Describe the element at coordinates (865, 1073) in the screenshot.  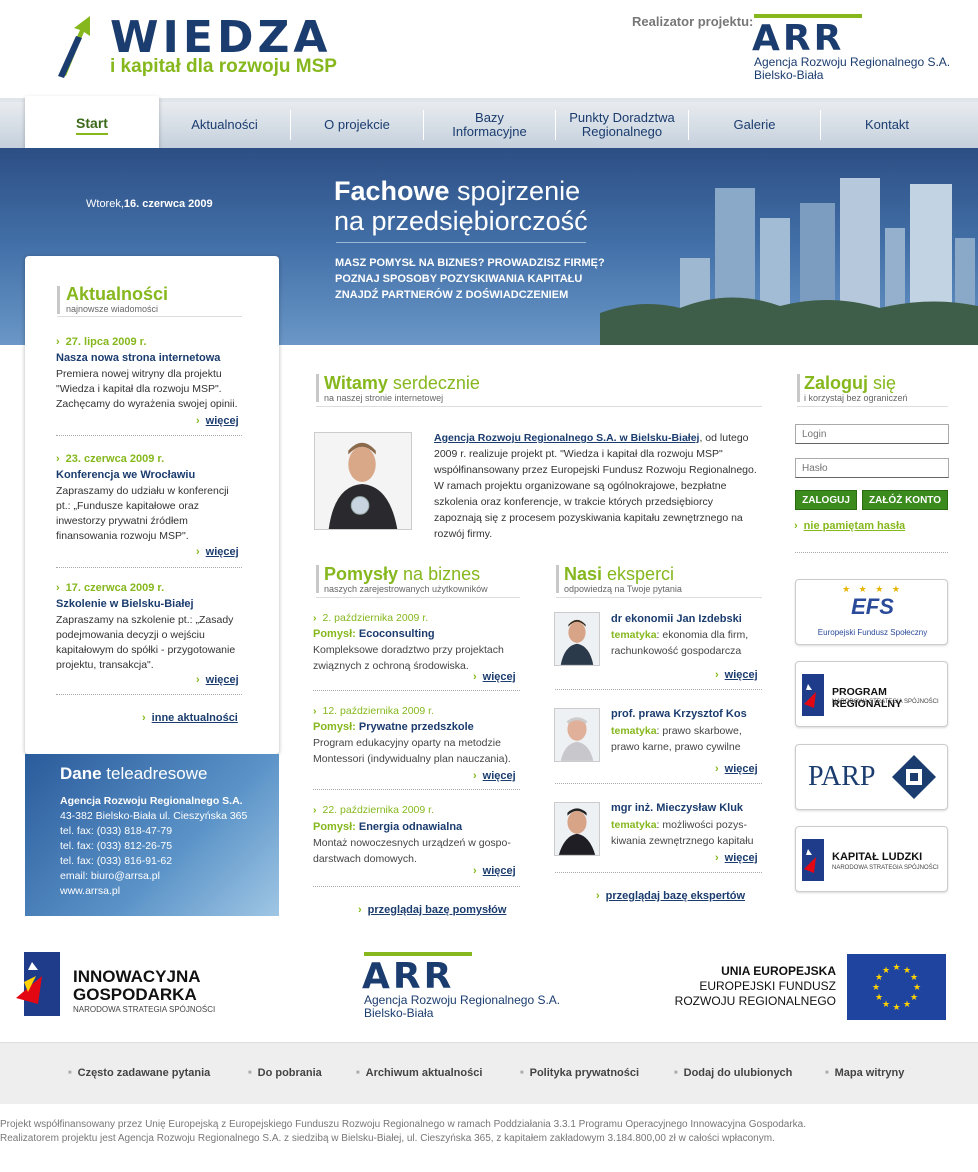
I see `footer-link-sitemap: Mapa witryny` at that location.